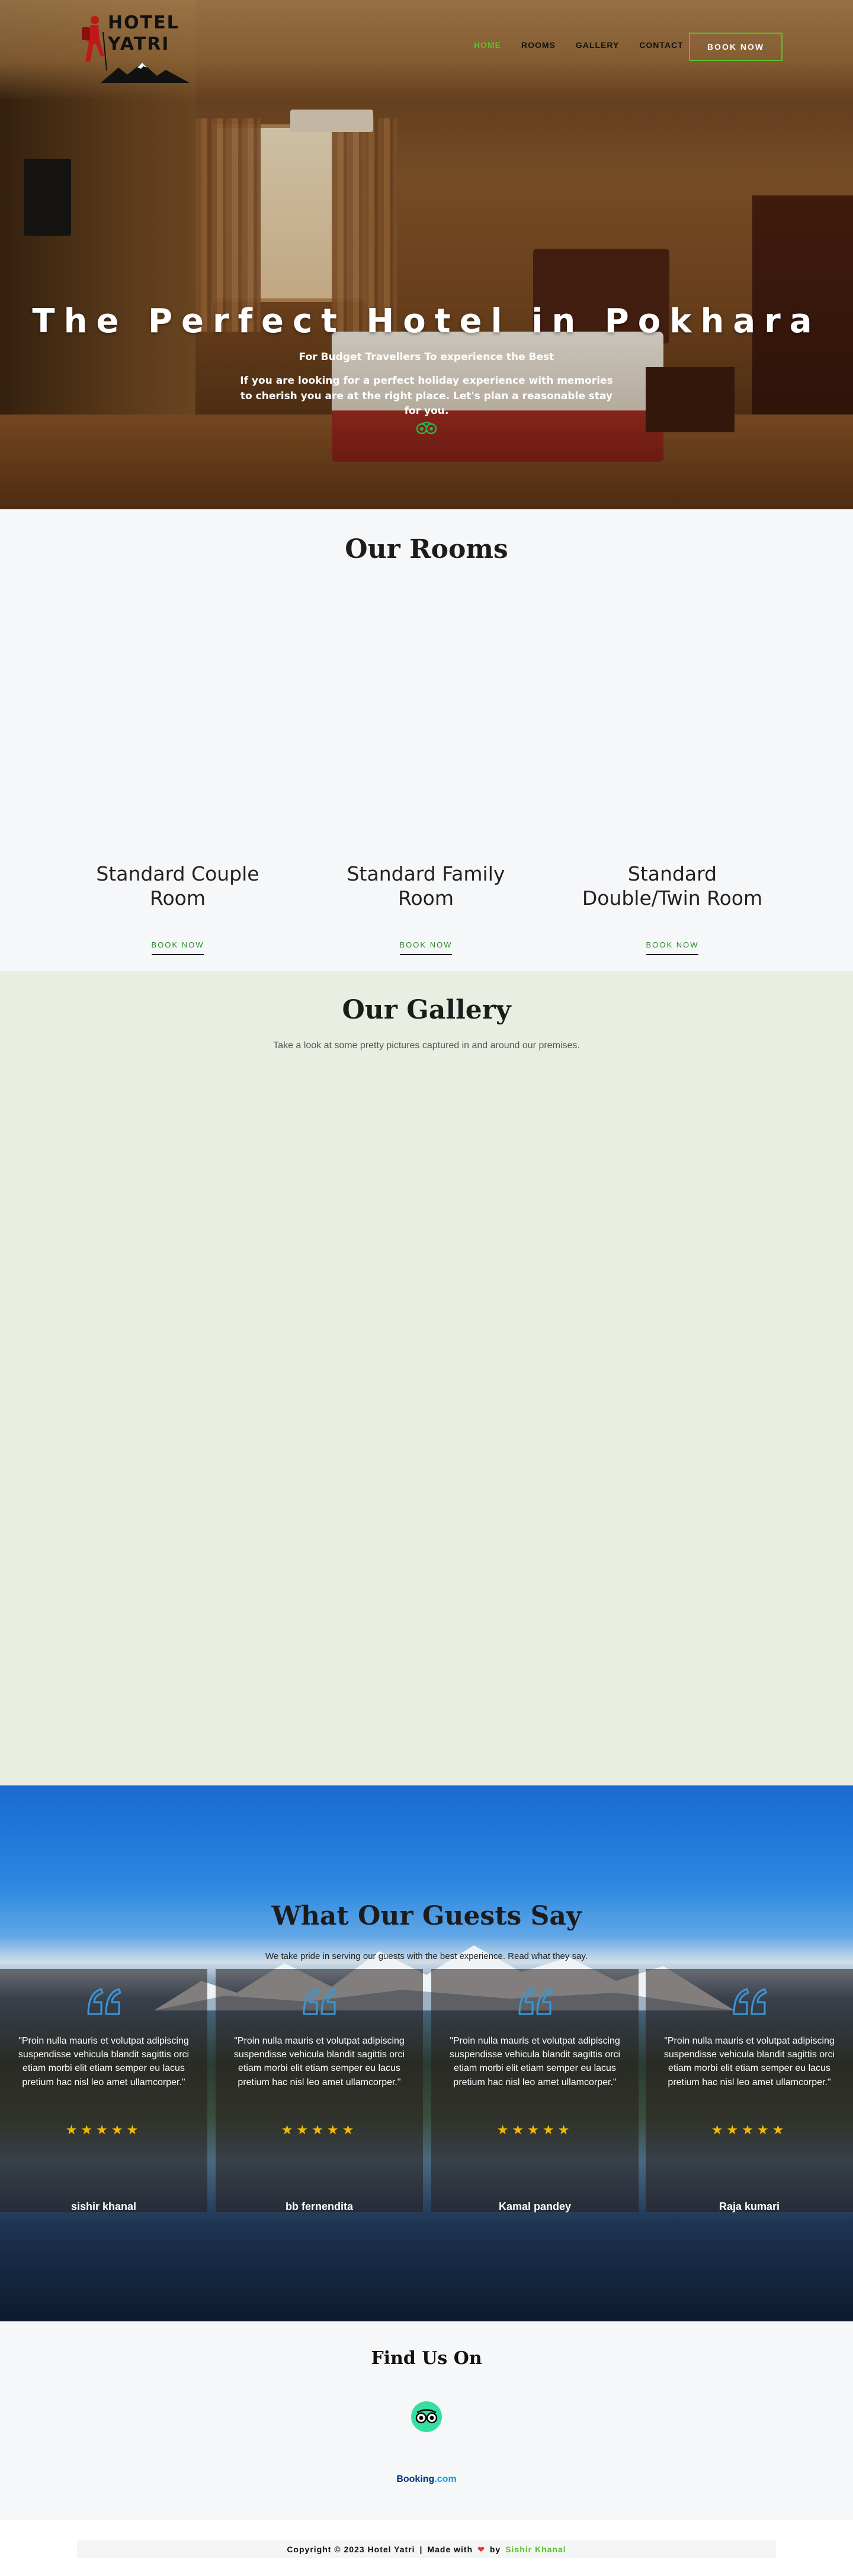 This screenshot has height=2576, width=853. Describe the element at coordinates (736, 47) in the screenshot. I see `book-now-button: BOOK NOW` at that location.